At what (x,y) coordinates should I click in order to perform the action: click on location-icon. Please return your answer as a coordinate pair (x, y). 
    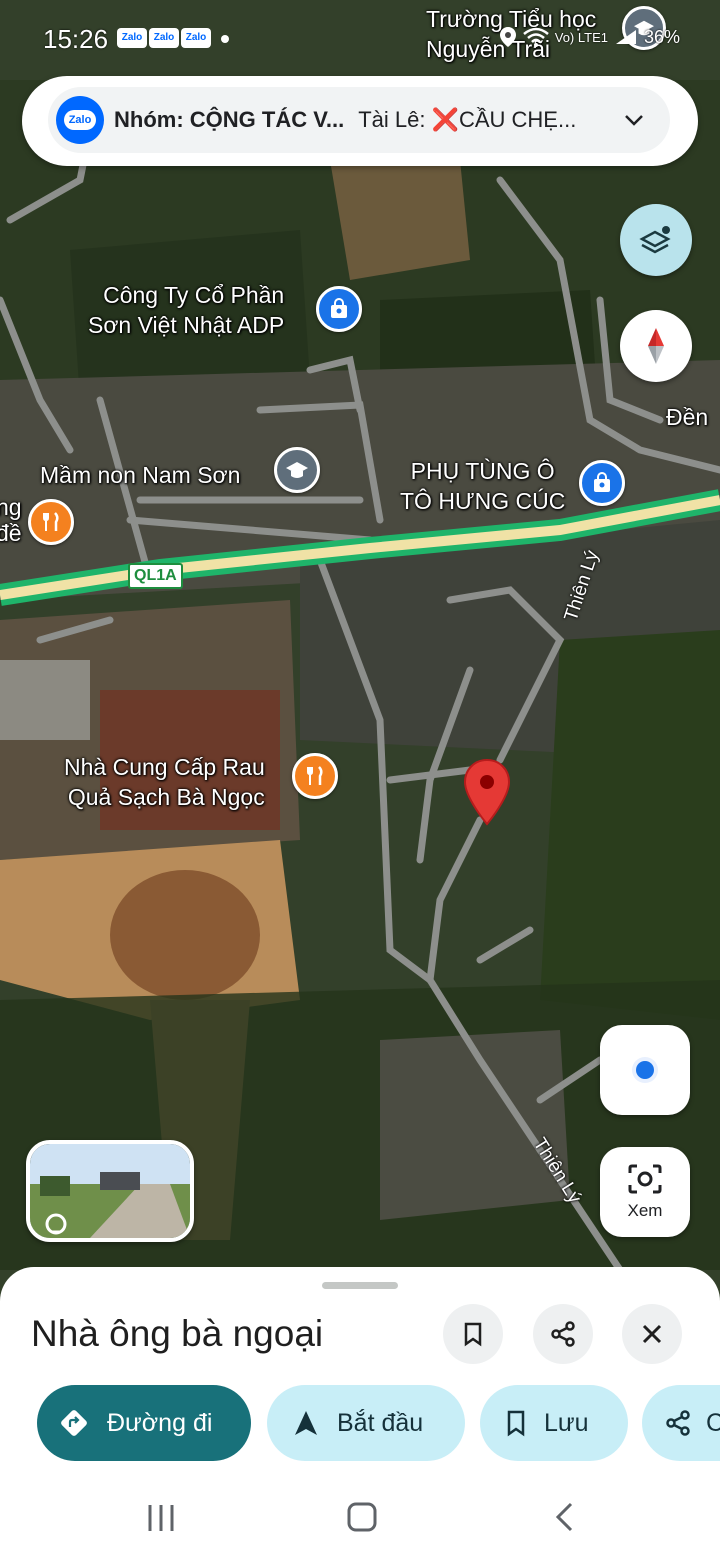
    Looking at the image, I should click on (507, 37).